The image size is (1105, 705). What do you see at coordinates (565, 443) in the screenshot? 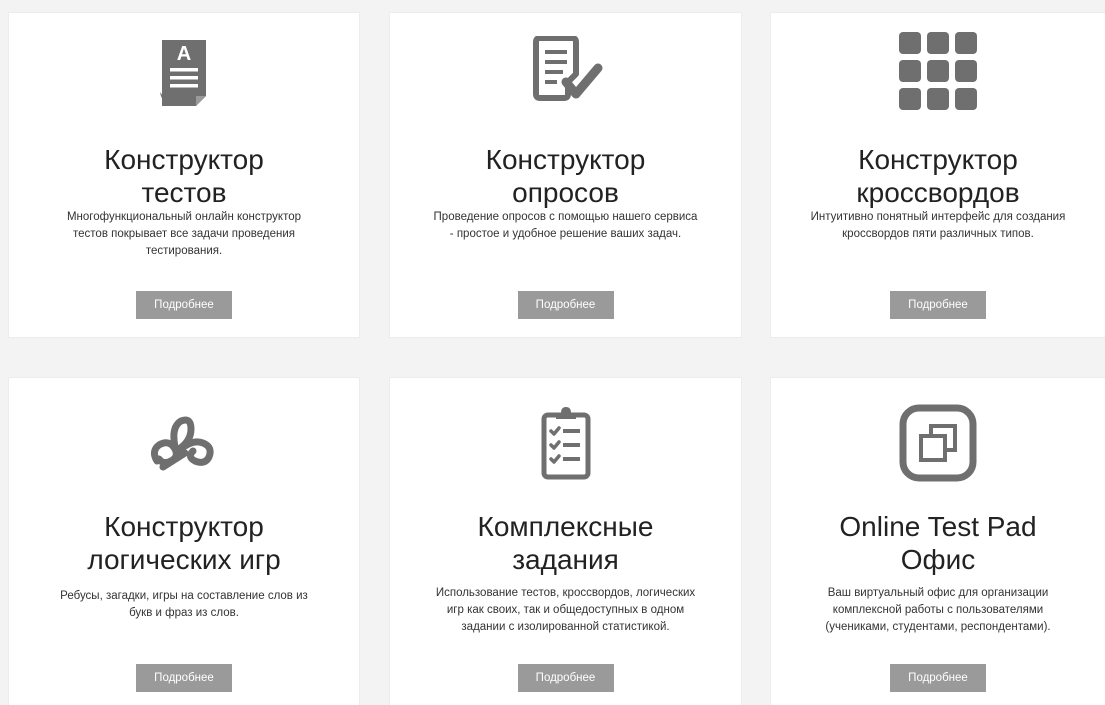
I see `clipboard-checklist-icon` at bounding box center [565, 443].